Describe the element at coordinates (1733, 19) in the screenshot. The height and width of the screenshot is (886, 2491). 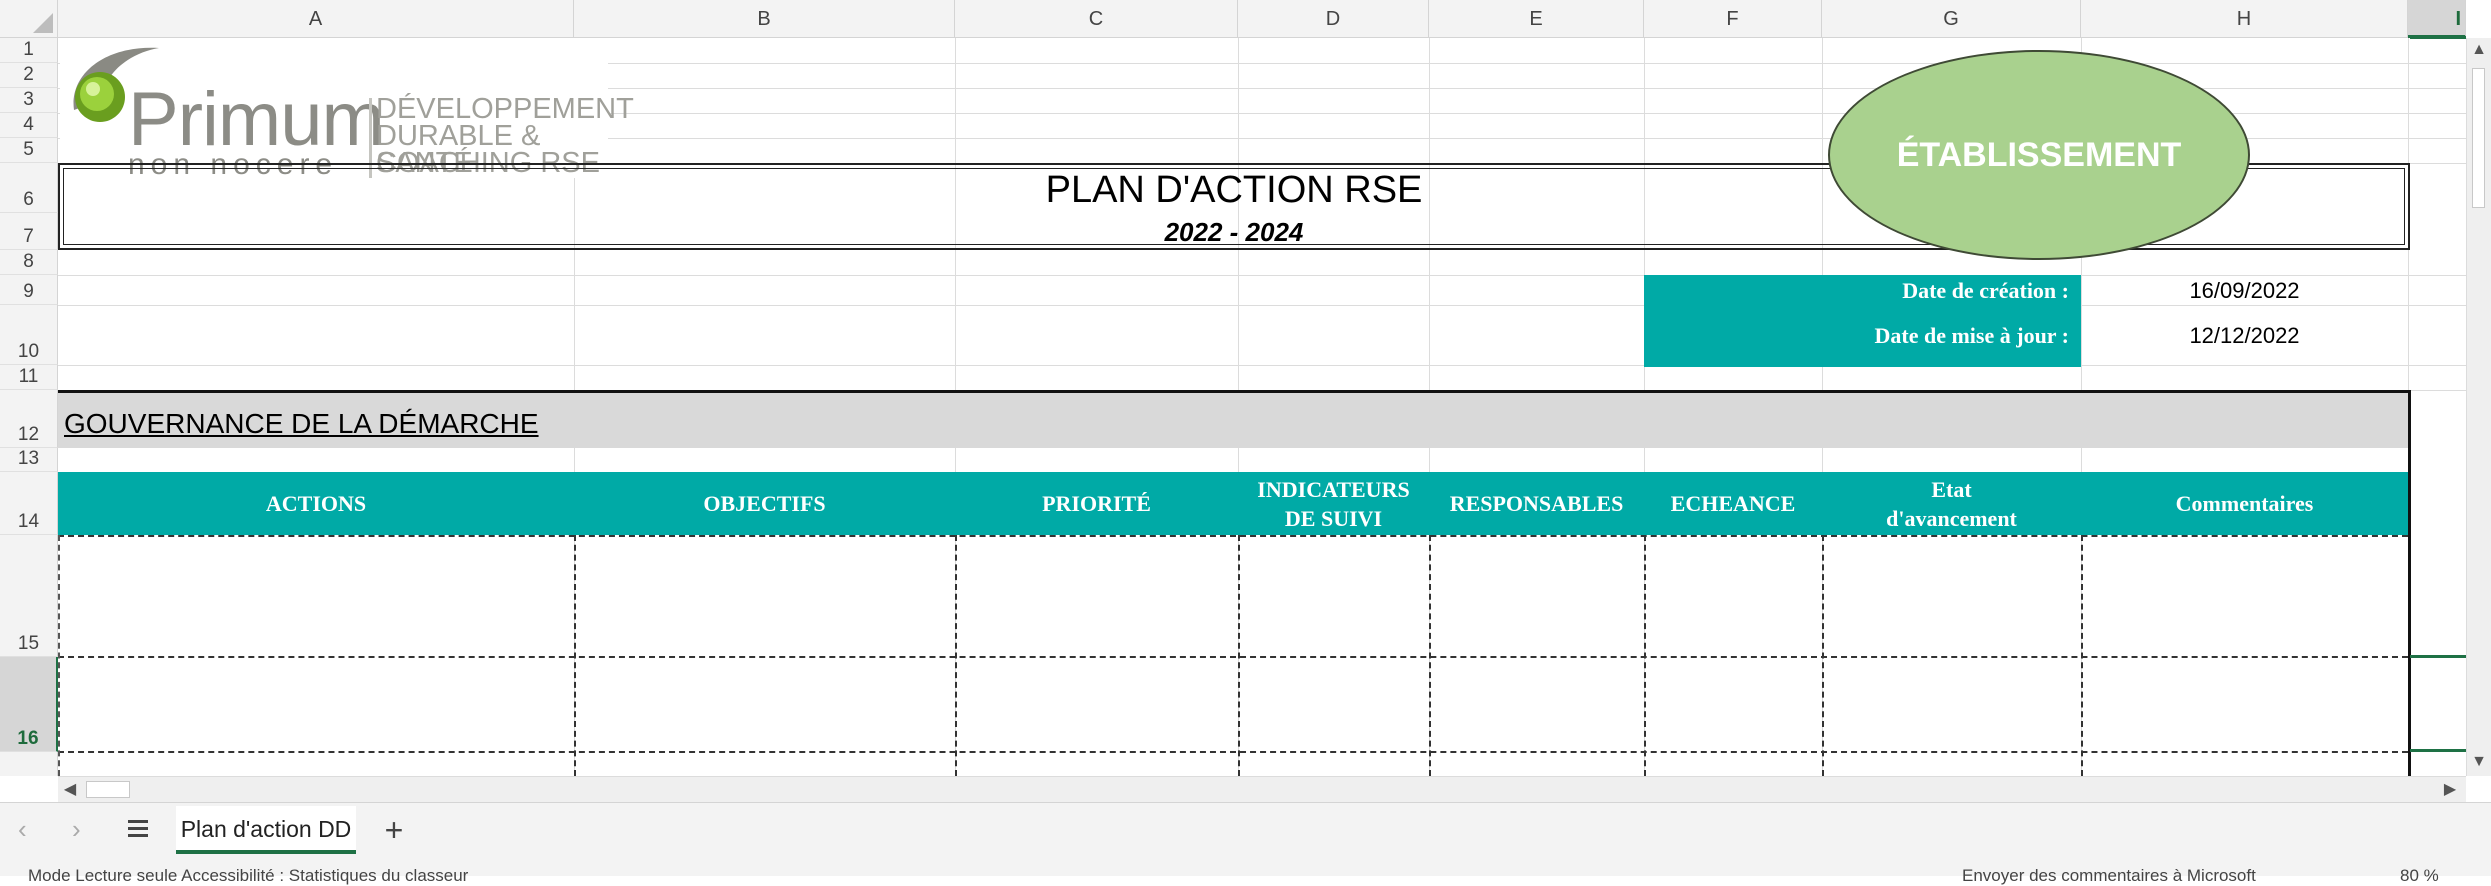
I see `column-header-f: F` at that location.